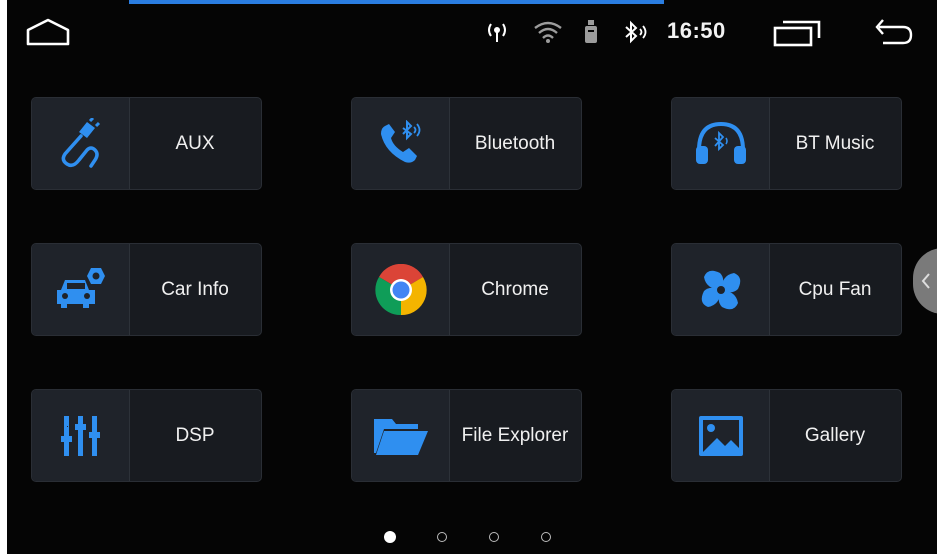  I want to click on car-info-icon, so click(80, 287).